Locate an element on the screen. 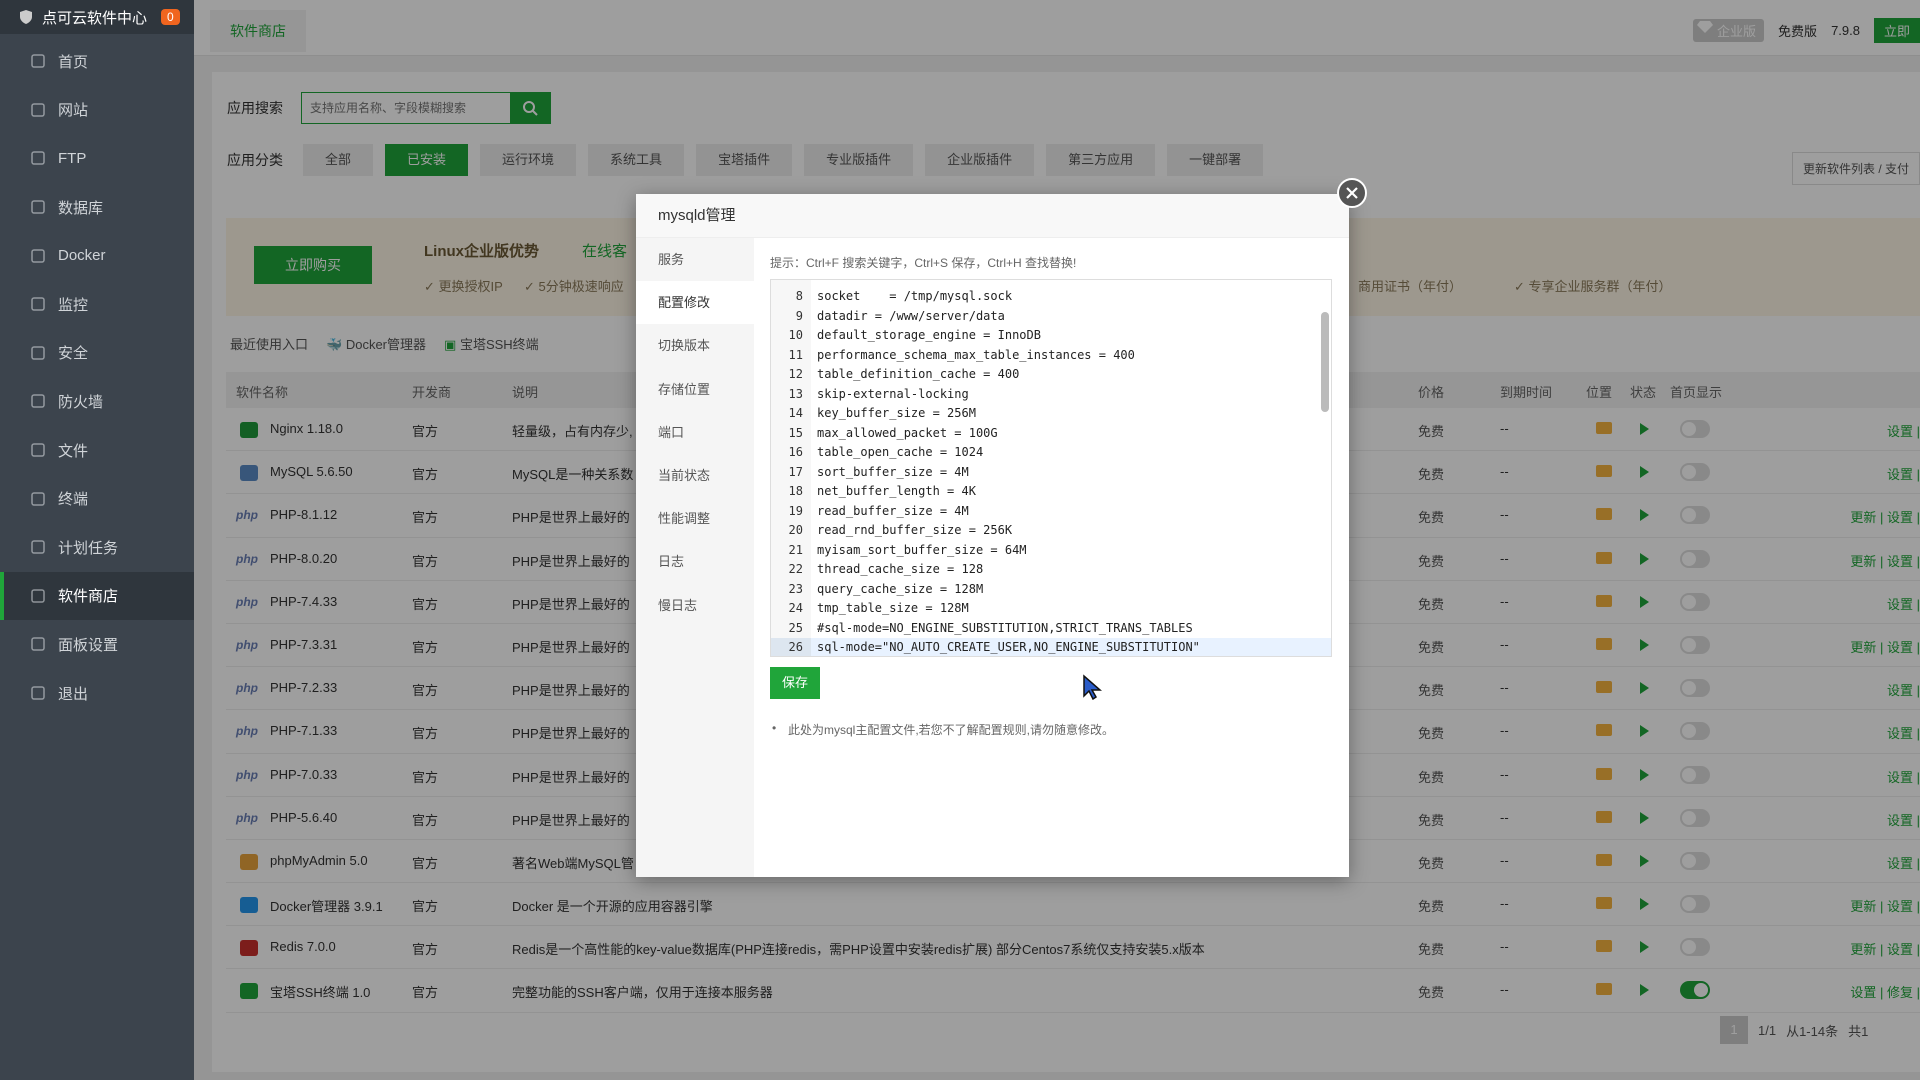 This screenshot has width=1920, height=1080. close-icon is located at coordinates (1352, 193).